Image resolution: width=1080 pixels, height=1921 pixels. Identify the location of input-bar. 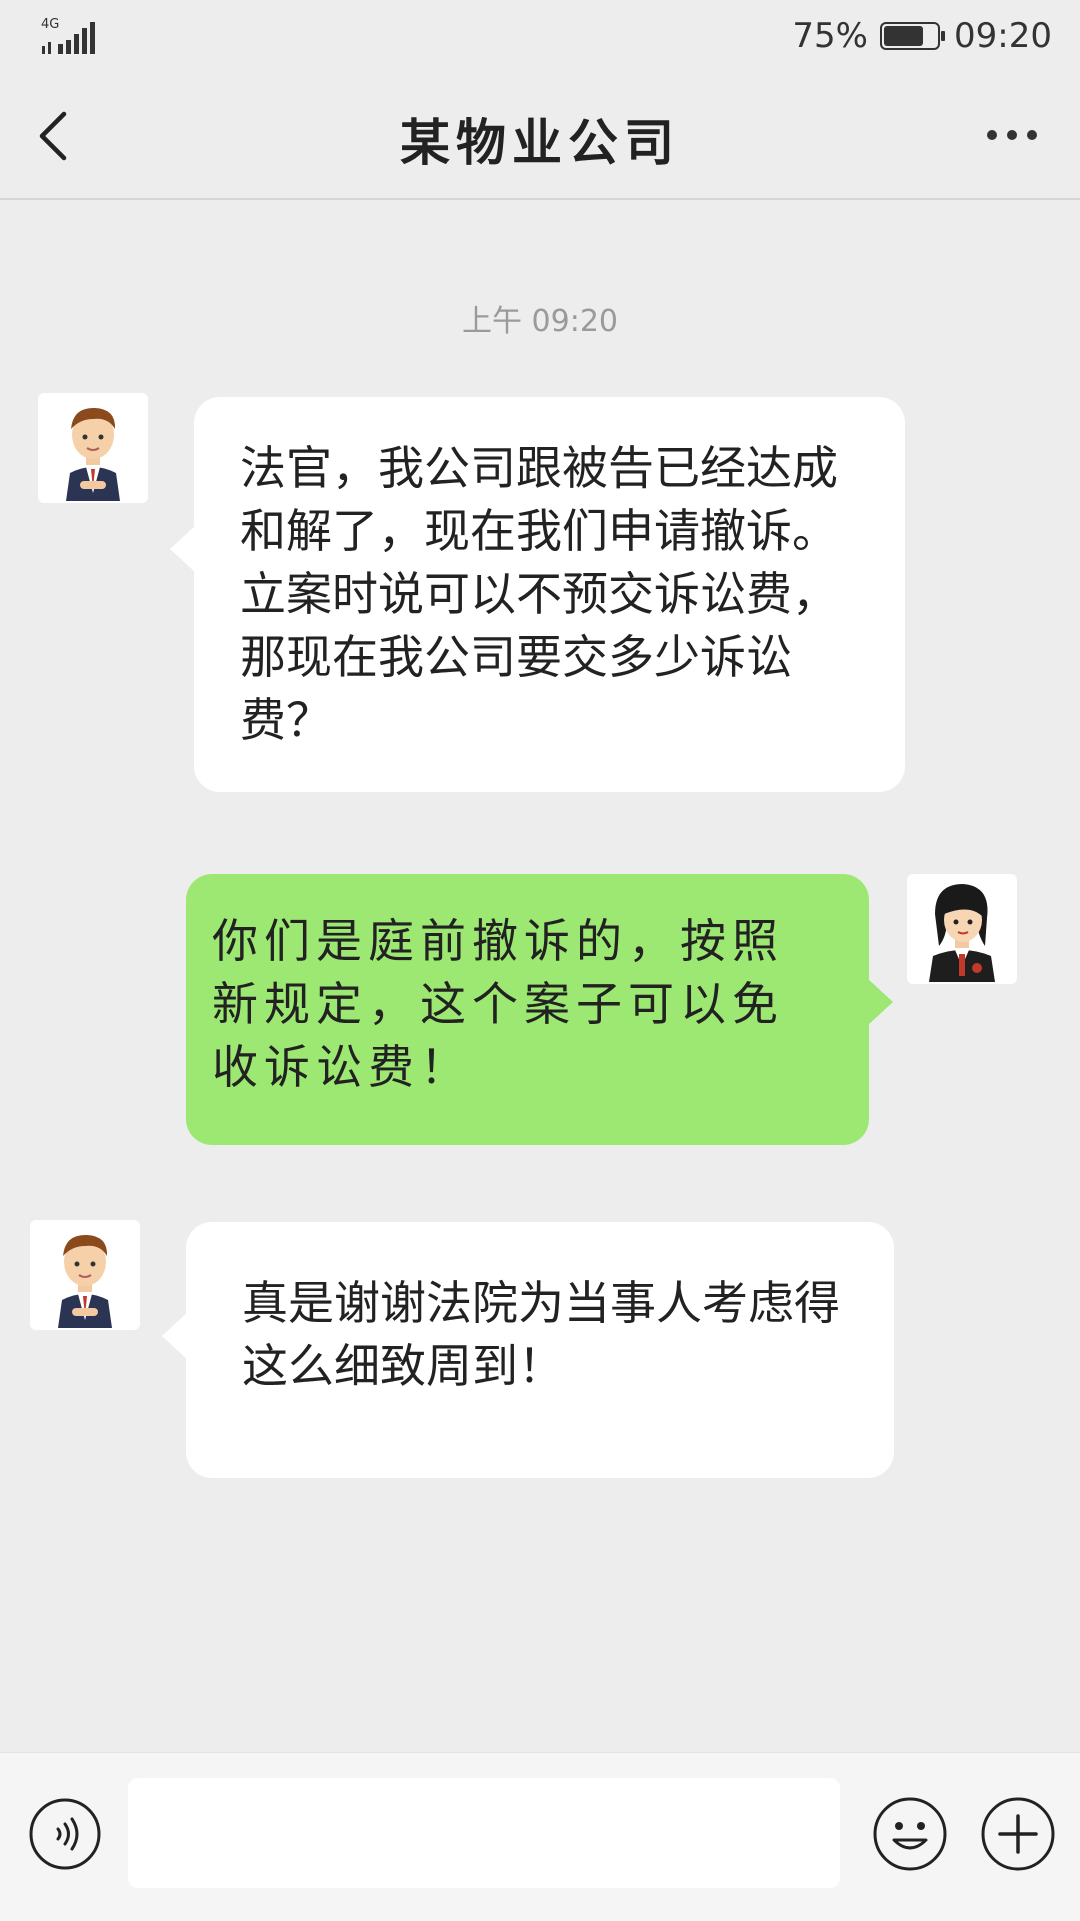
(540, 1836).